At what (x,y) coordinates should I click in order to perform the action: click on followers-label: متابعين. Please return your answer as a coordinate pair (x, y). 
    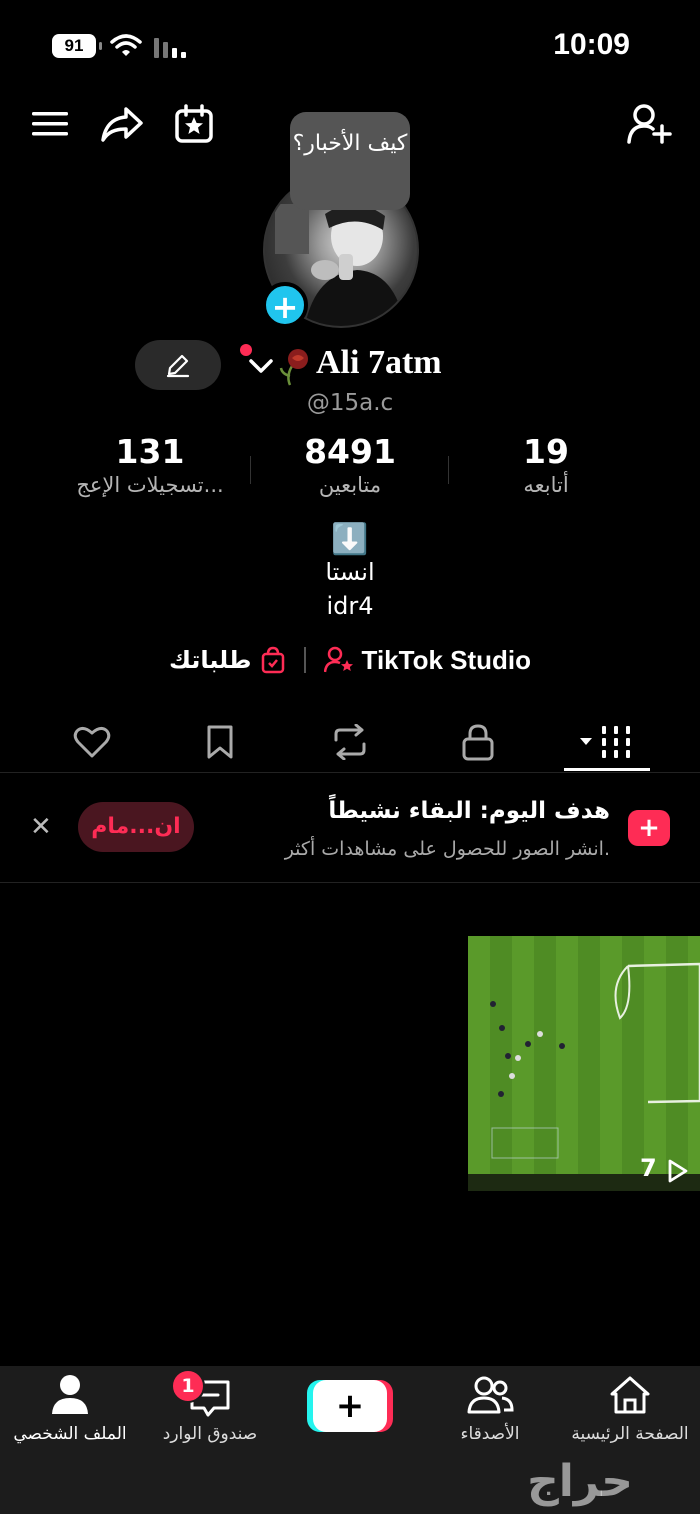
    Looking at the image, I should click on (350, 485).